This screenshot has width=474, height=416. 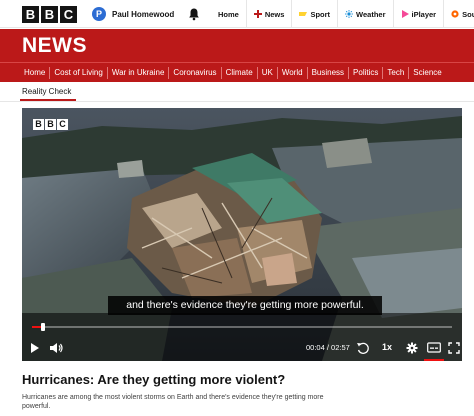 I want to click on iplayer-icon, so click(x=405, y=14).